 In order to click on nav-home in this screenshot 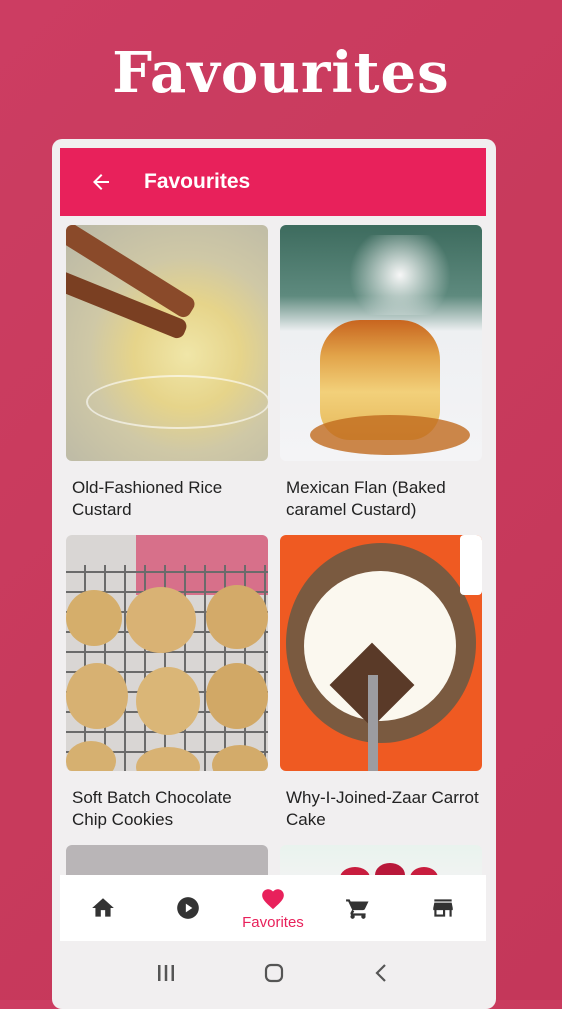, I will do `click(103, 908)`.